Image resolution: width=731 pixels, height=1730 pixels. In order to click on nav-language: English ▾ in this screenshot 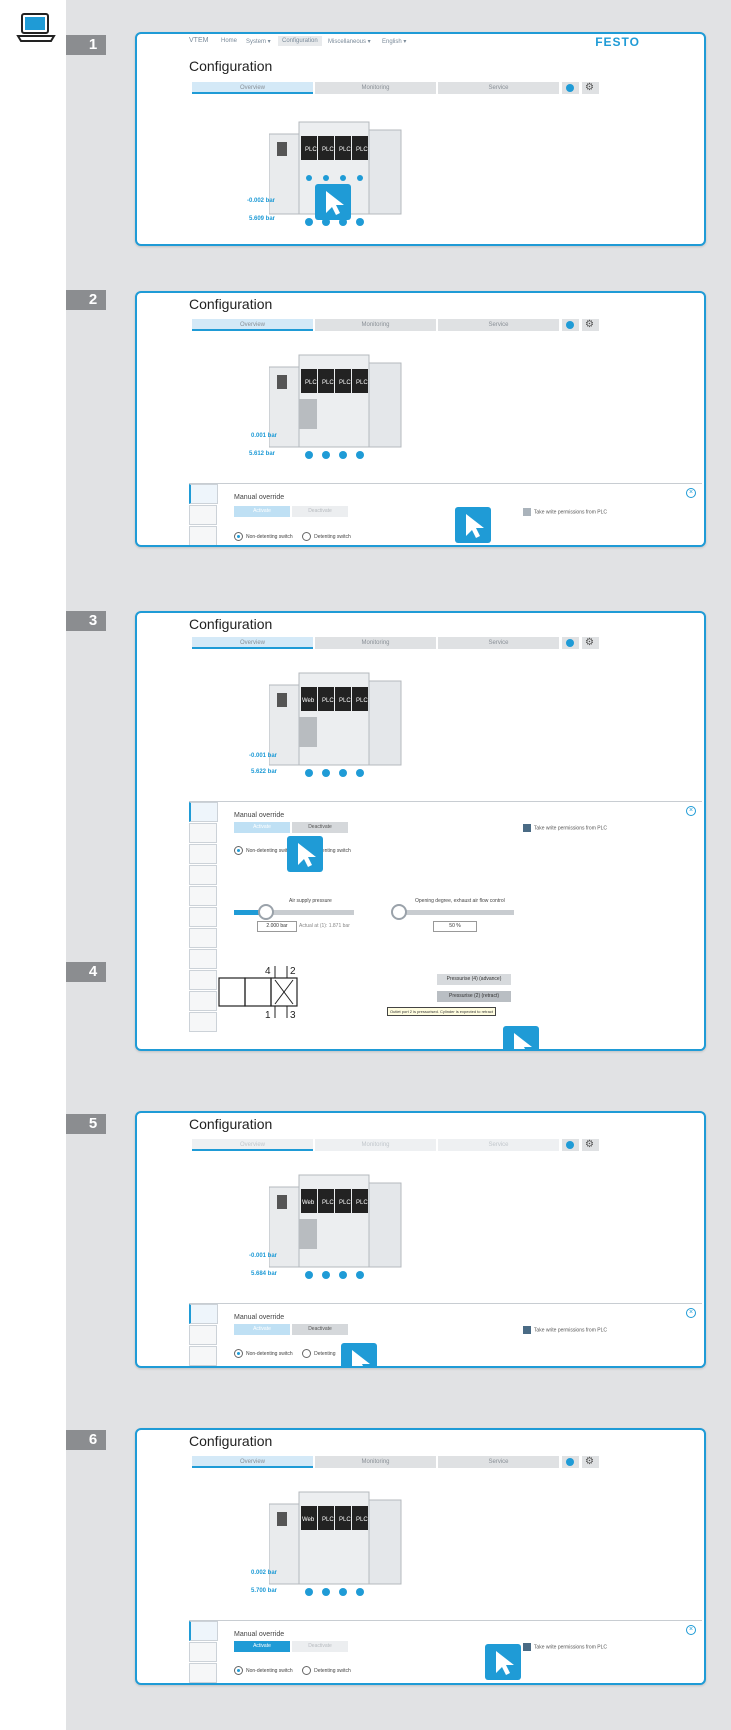, I will do `click(394, 41)`.